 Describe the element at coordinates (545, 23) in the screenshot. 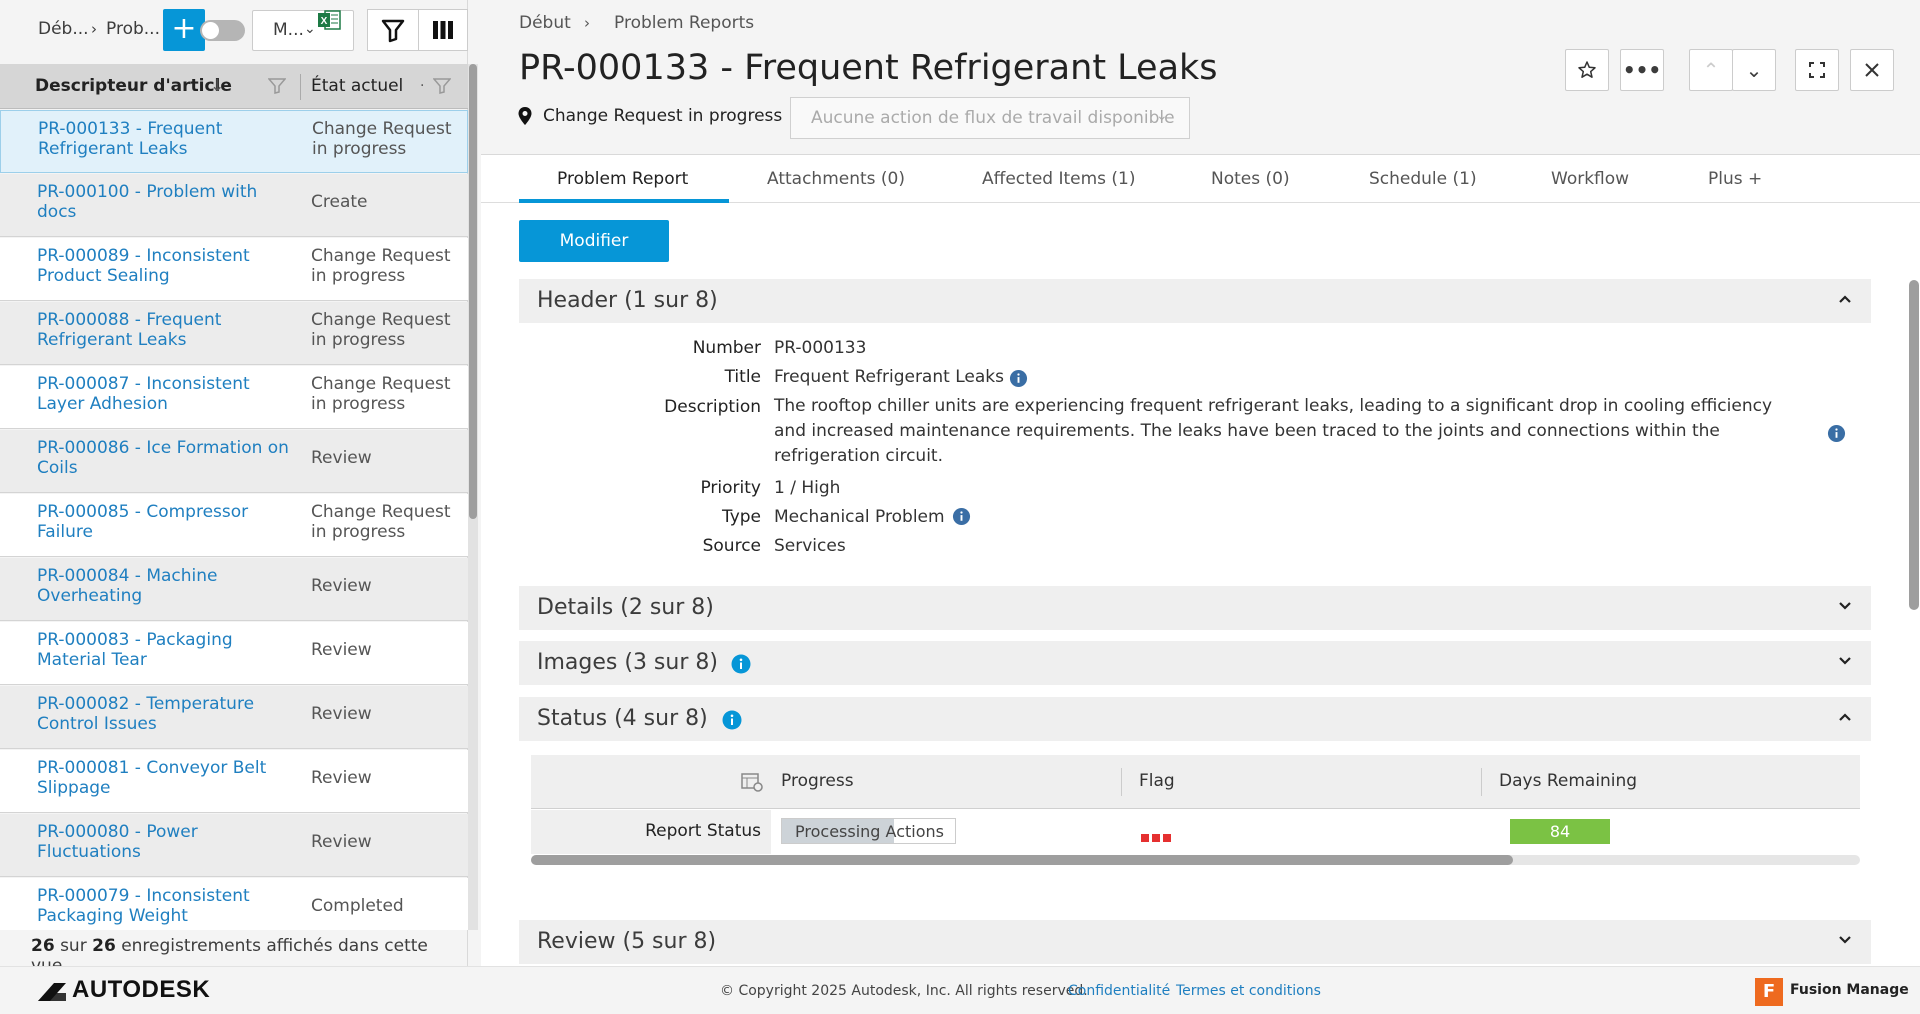

I see `breadcrumb-home: Début` at that location.